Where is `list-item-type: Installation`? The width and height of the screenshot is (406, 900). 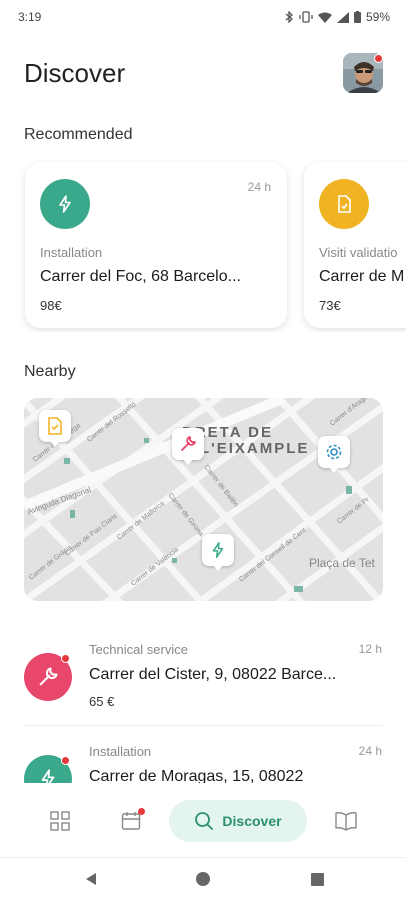
list-item-type: Installation is located at coordinates (120, 751).